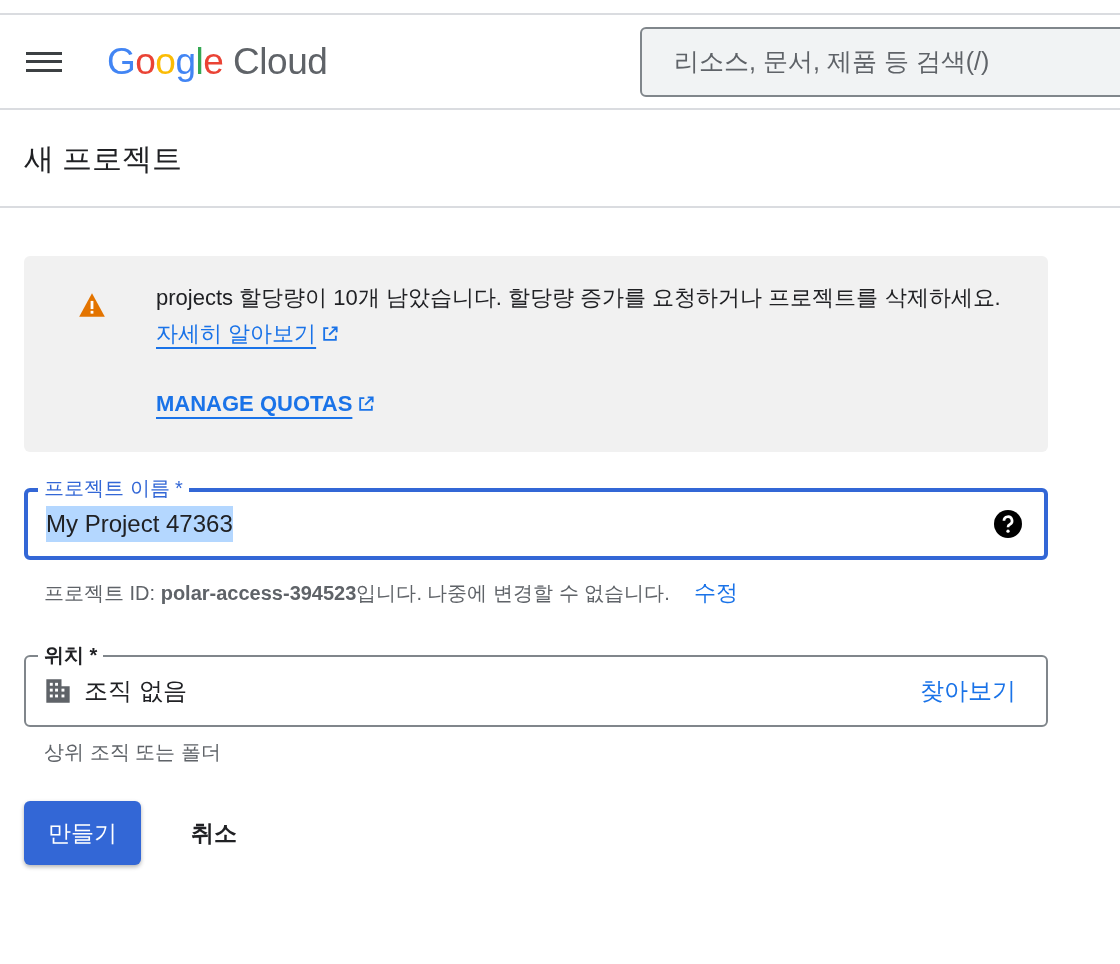 This screenshot has width=1120, height=964. What do you see at coordinates (92, 305) in the screenshot?
I see `warning-icon` at bounding box center [92, 305].